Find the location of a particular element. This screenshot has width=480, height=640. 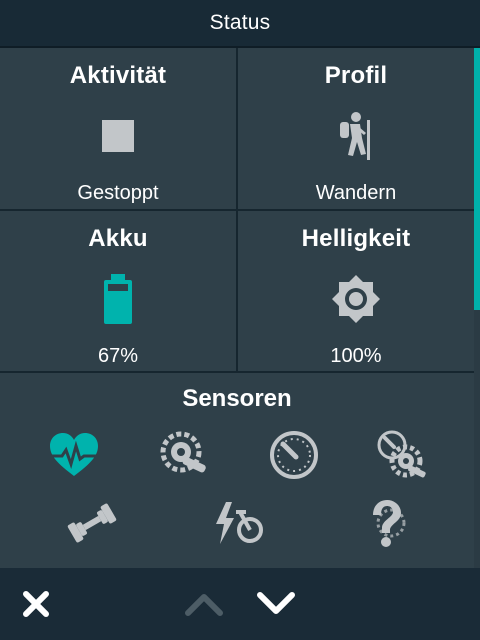

close-icon is located at coordinates (36, 604).